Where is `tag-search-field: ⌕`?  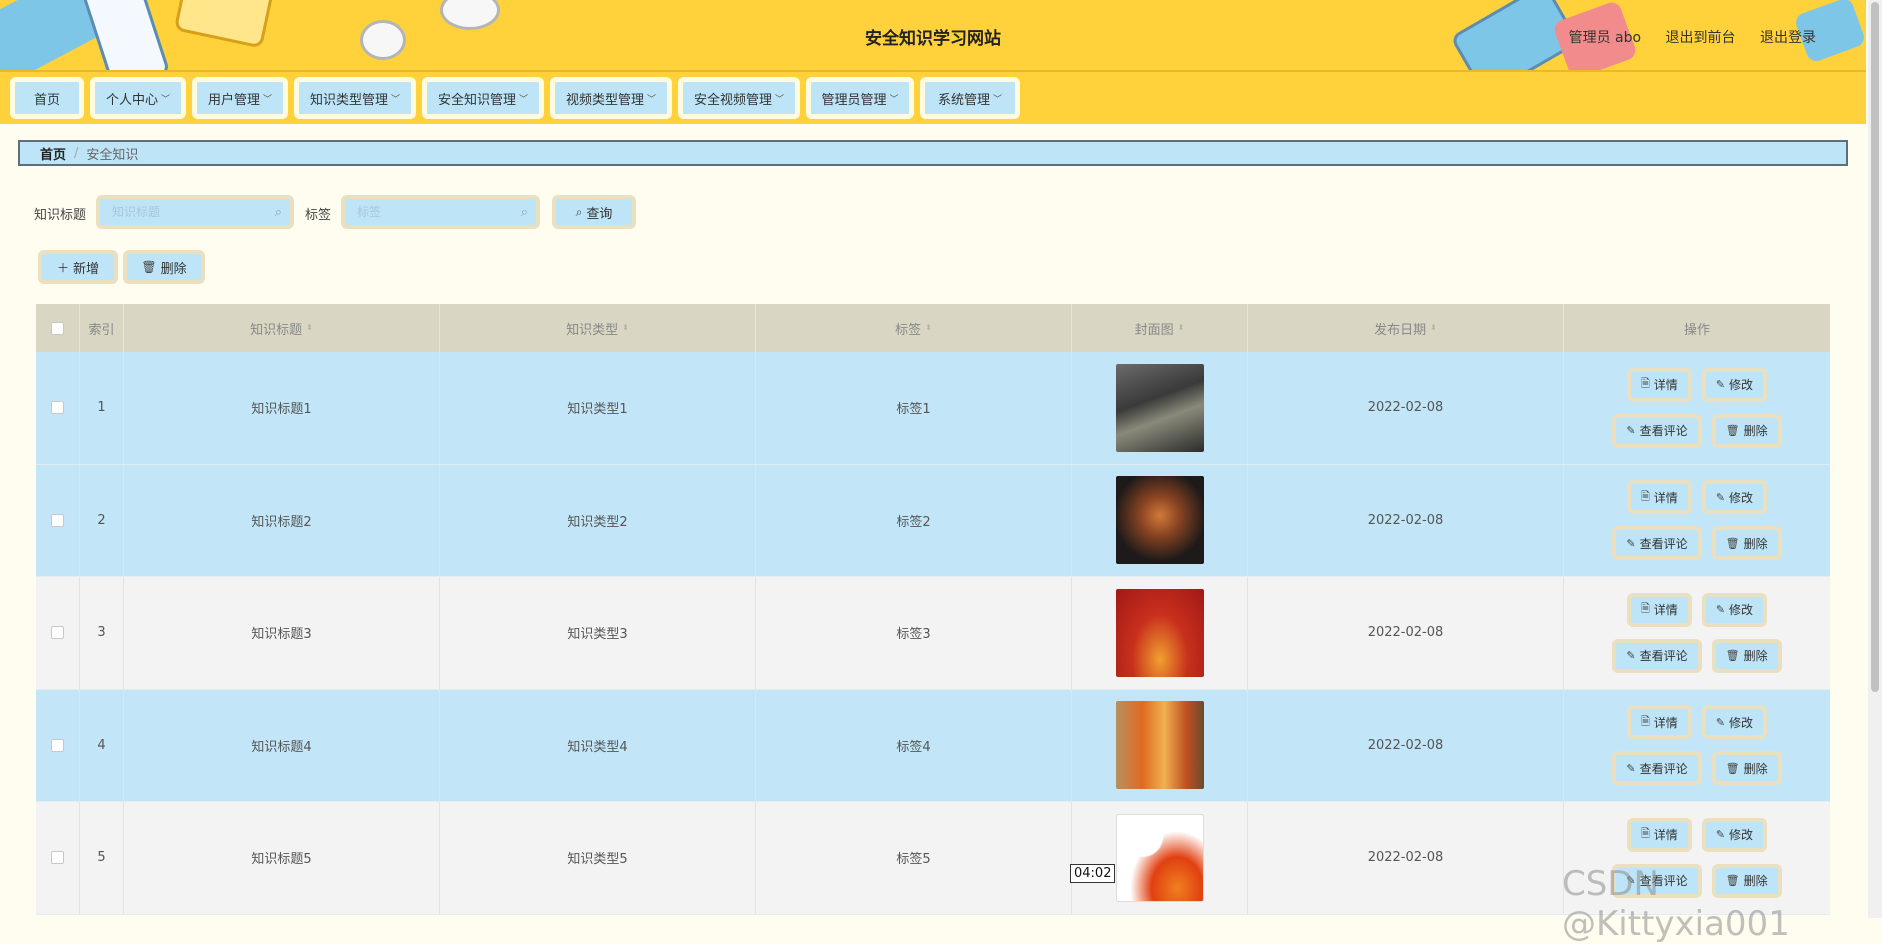
tag-search-field: ⌕ is located at coordinates (440, 212).